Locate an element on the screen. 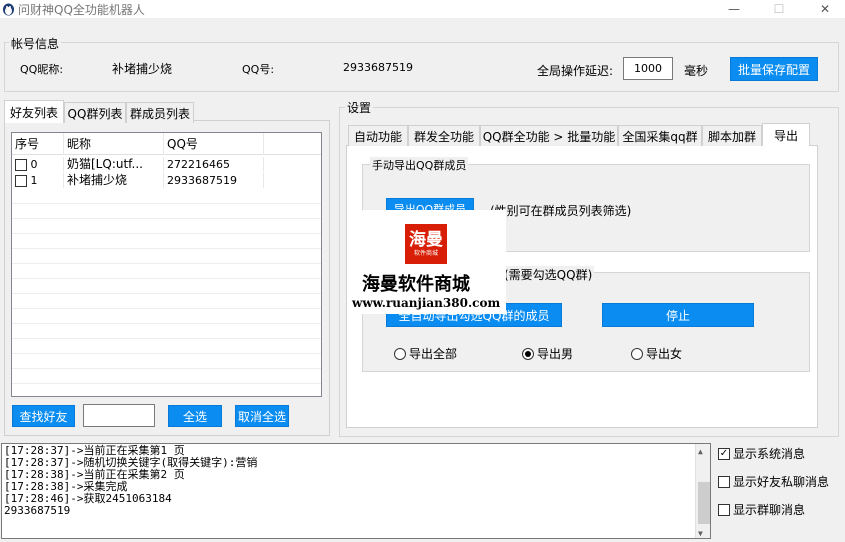  header-qq: QQ号 is located at coordinates (214, 144).